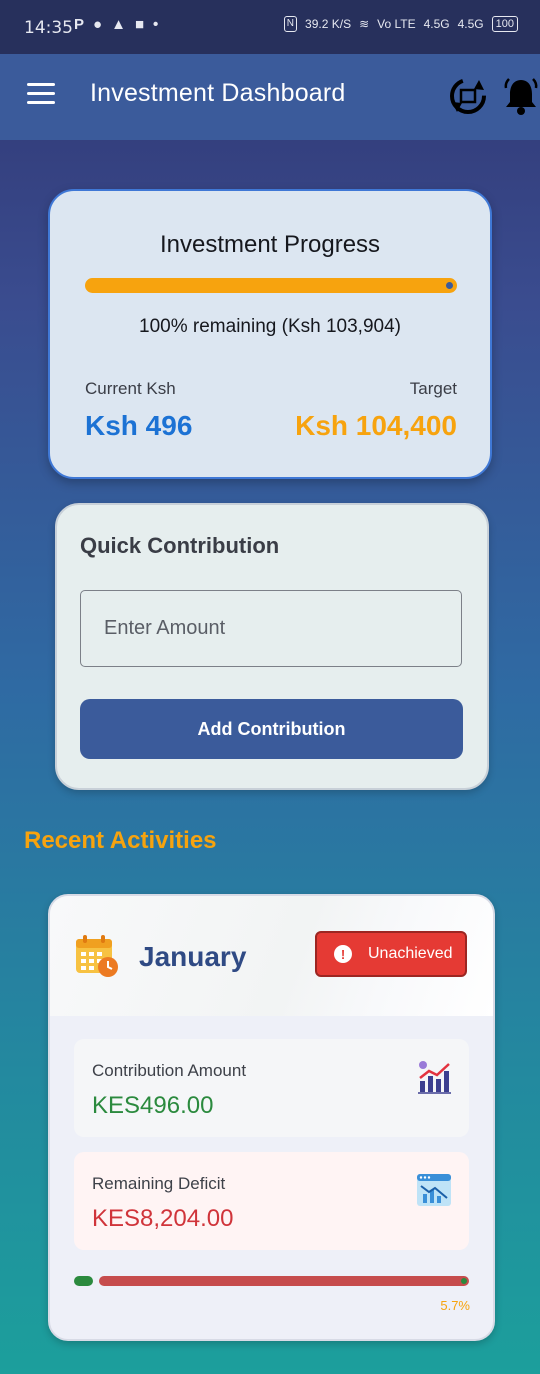 This screenshot has height=1374, width=540. Describe the element at coordinates (218, 93) in the screenshot. I see `page-title: Investment Dashboard` at that location.